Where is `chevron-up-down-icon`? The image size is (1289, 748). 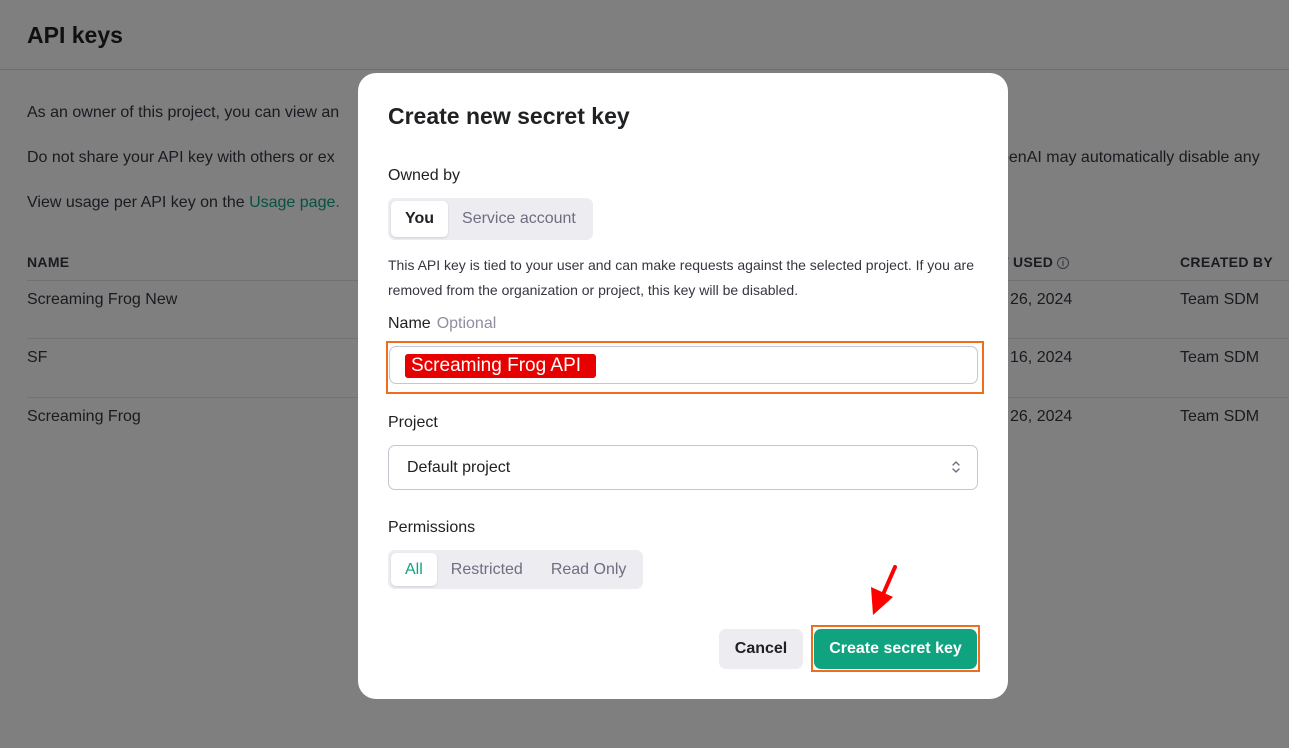 chevron-up-down-icon is located at coordinates (956, 467).